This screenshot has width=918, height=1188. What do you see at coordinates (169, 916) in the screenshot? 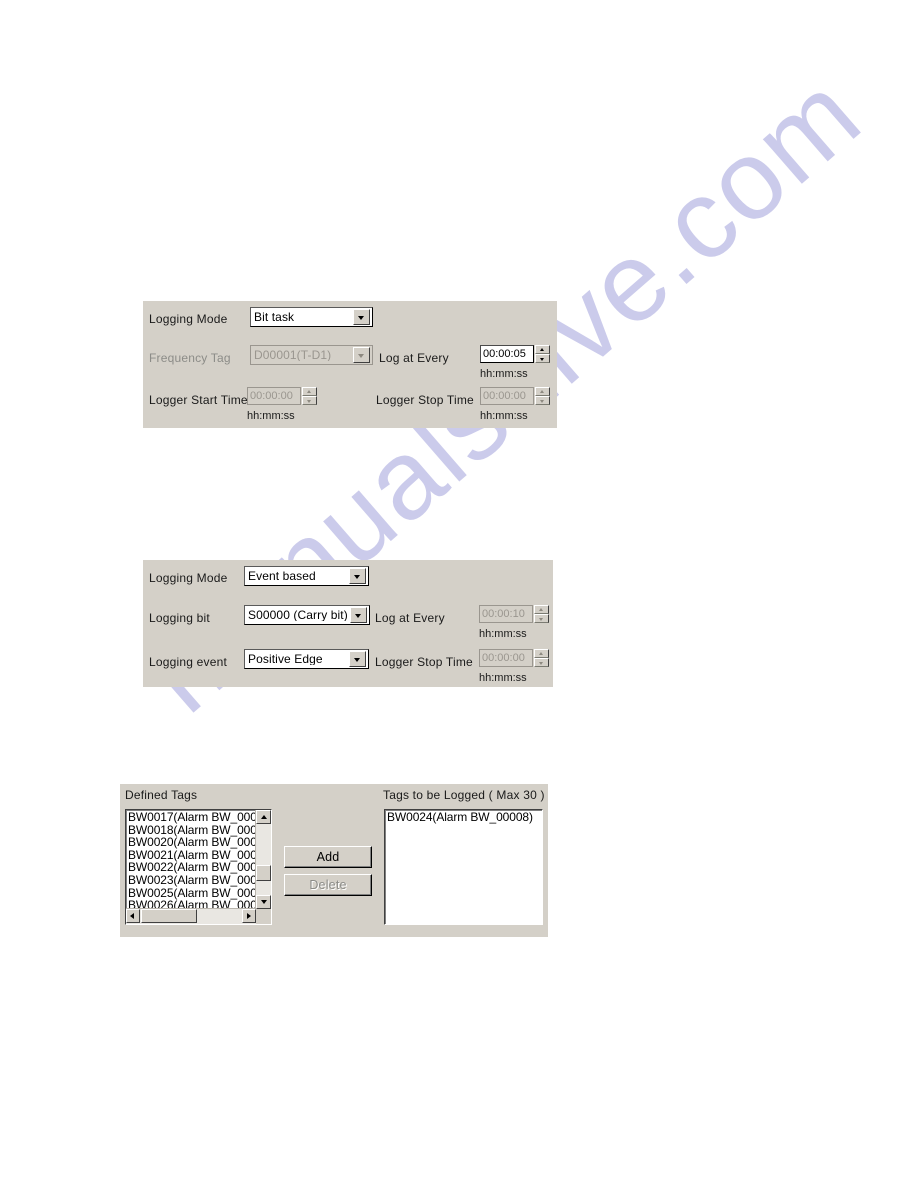
I see `horizontal-scroll-thumb` at bounding box center [169, 916].